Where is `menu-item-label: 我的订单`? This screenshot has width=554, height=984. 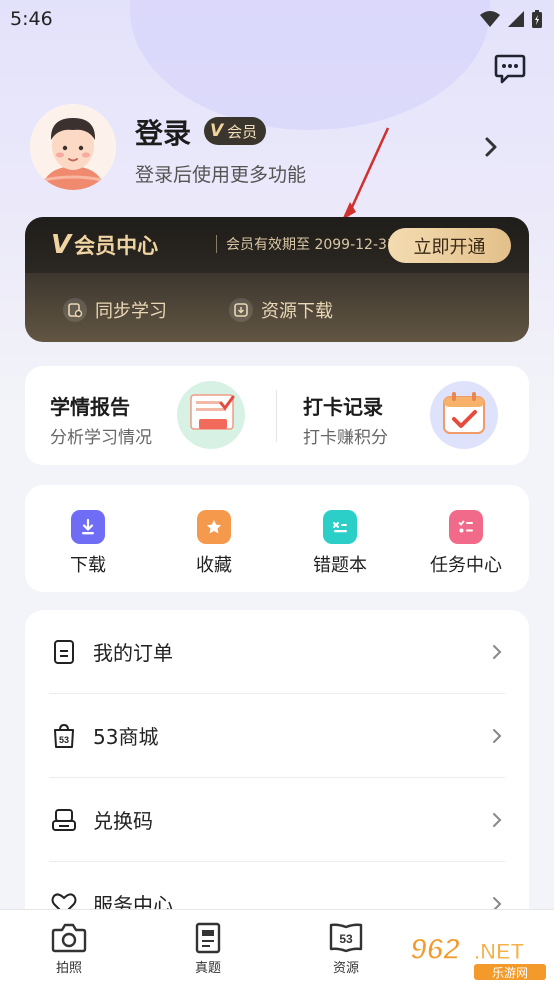 menu-item-label: 我的订单 is located at coordinates (133, 653).